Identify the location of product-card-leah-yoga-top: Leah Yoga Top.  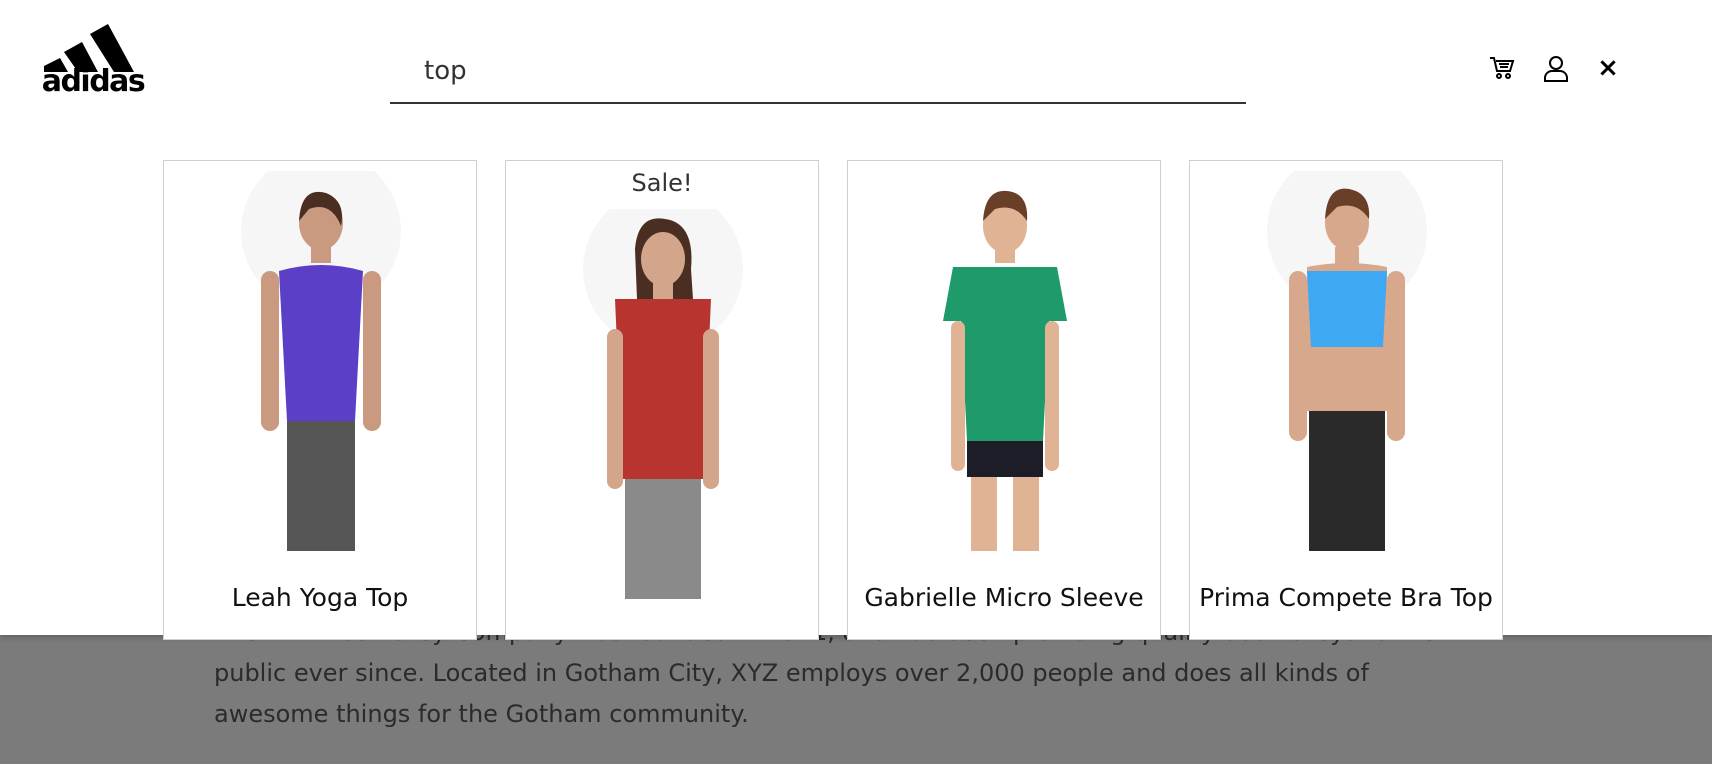
(320, 400).